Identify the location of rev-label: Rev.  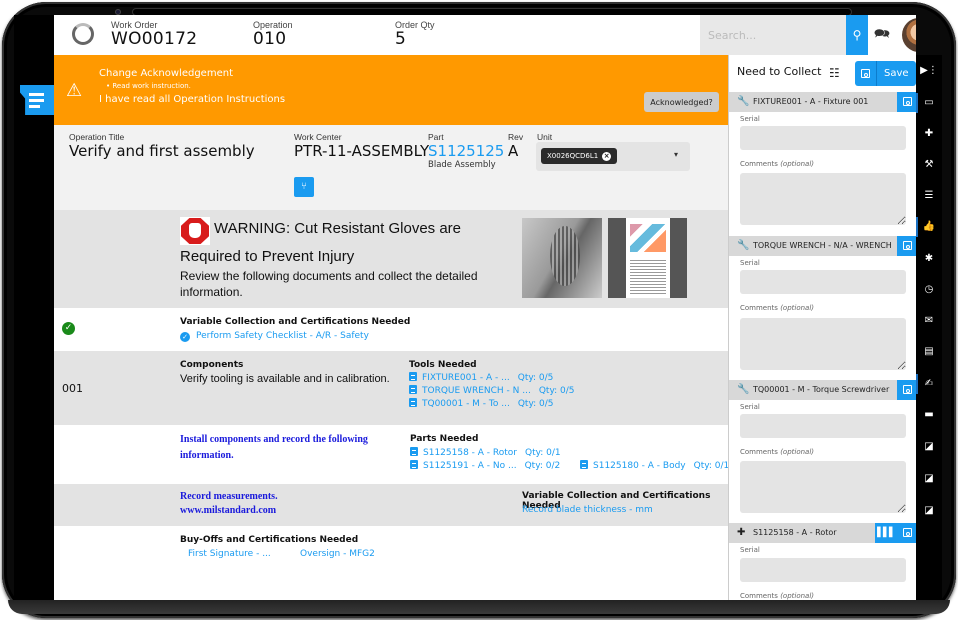
(516, 137).